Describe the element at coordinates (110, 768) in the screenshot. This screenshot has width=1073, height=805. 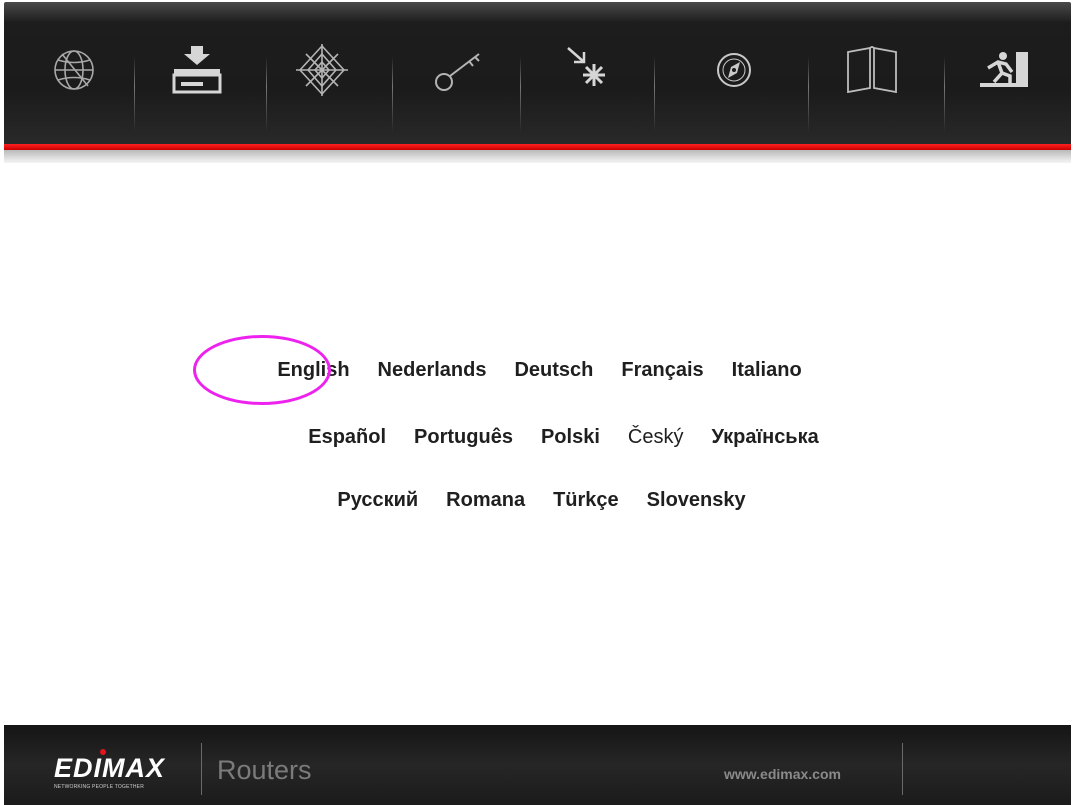
I see `logo-brand: EDIMAX` at that location.